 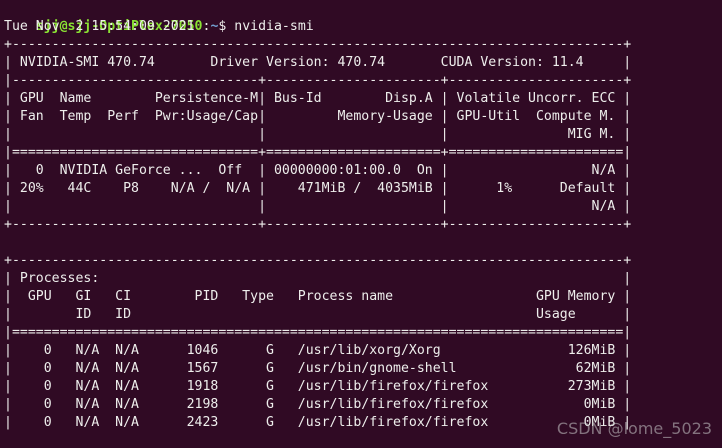 I want to click on prompt-symbol: $, so click(x=226, y=26).